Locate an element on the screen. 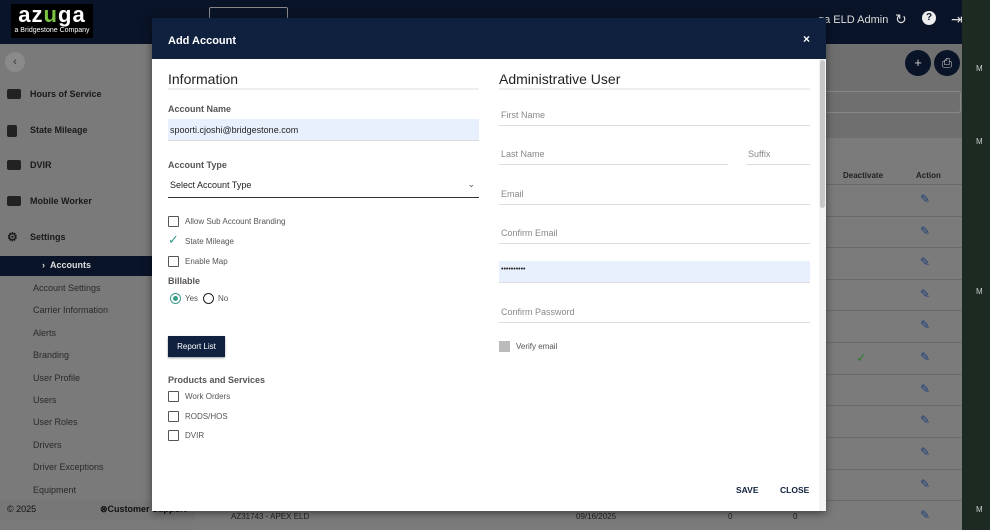  dvir-checkbox is located at coordinates (173, 435).